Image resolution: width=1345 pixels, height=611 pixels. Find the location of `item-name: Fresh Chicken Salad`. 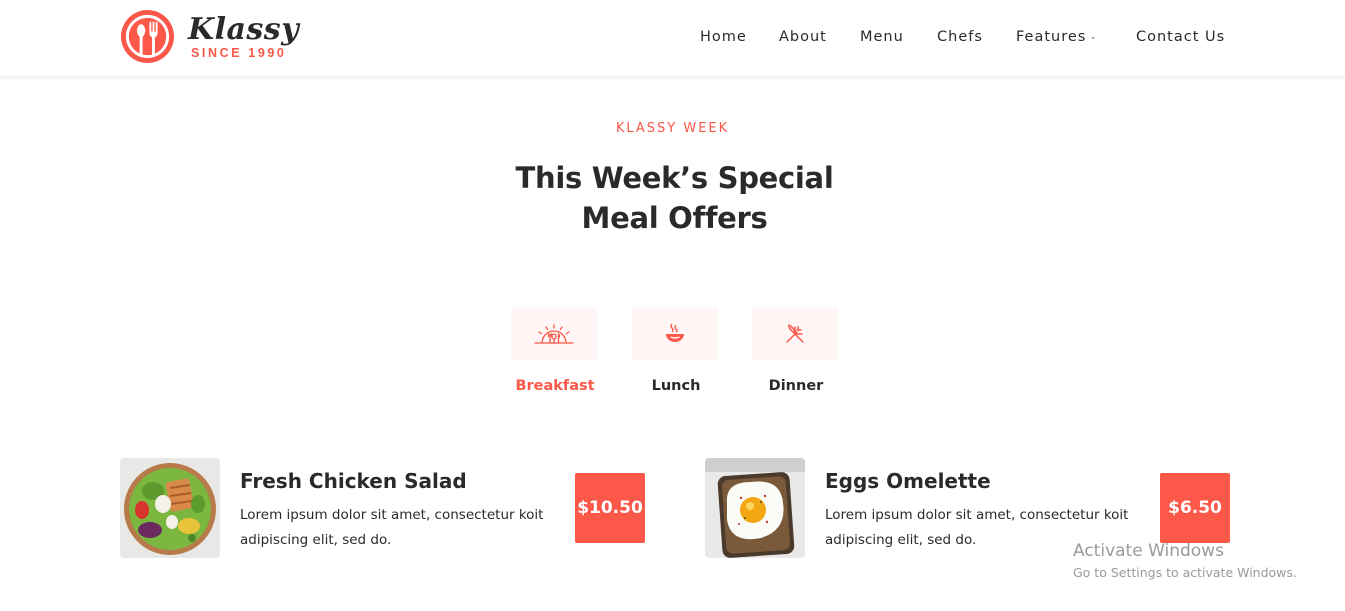

item-name: Fresh Chicken Salad is located at coordinates (353, 481).